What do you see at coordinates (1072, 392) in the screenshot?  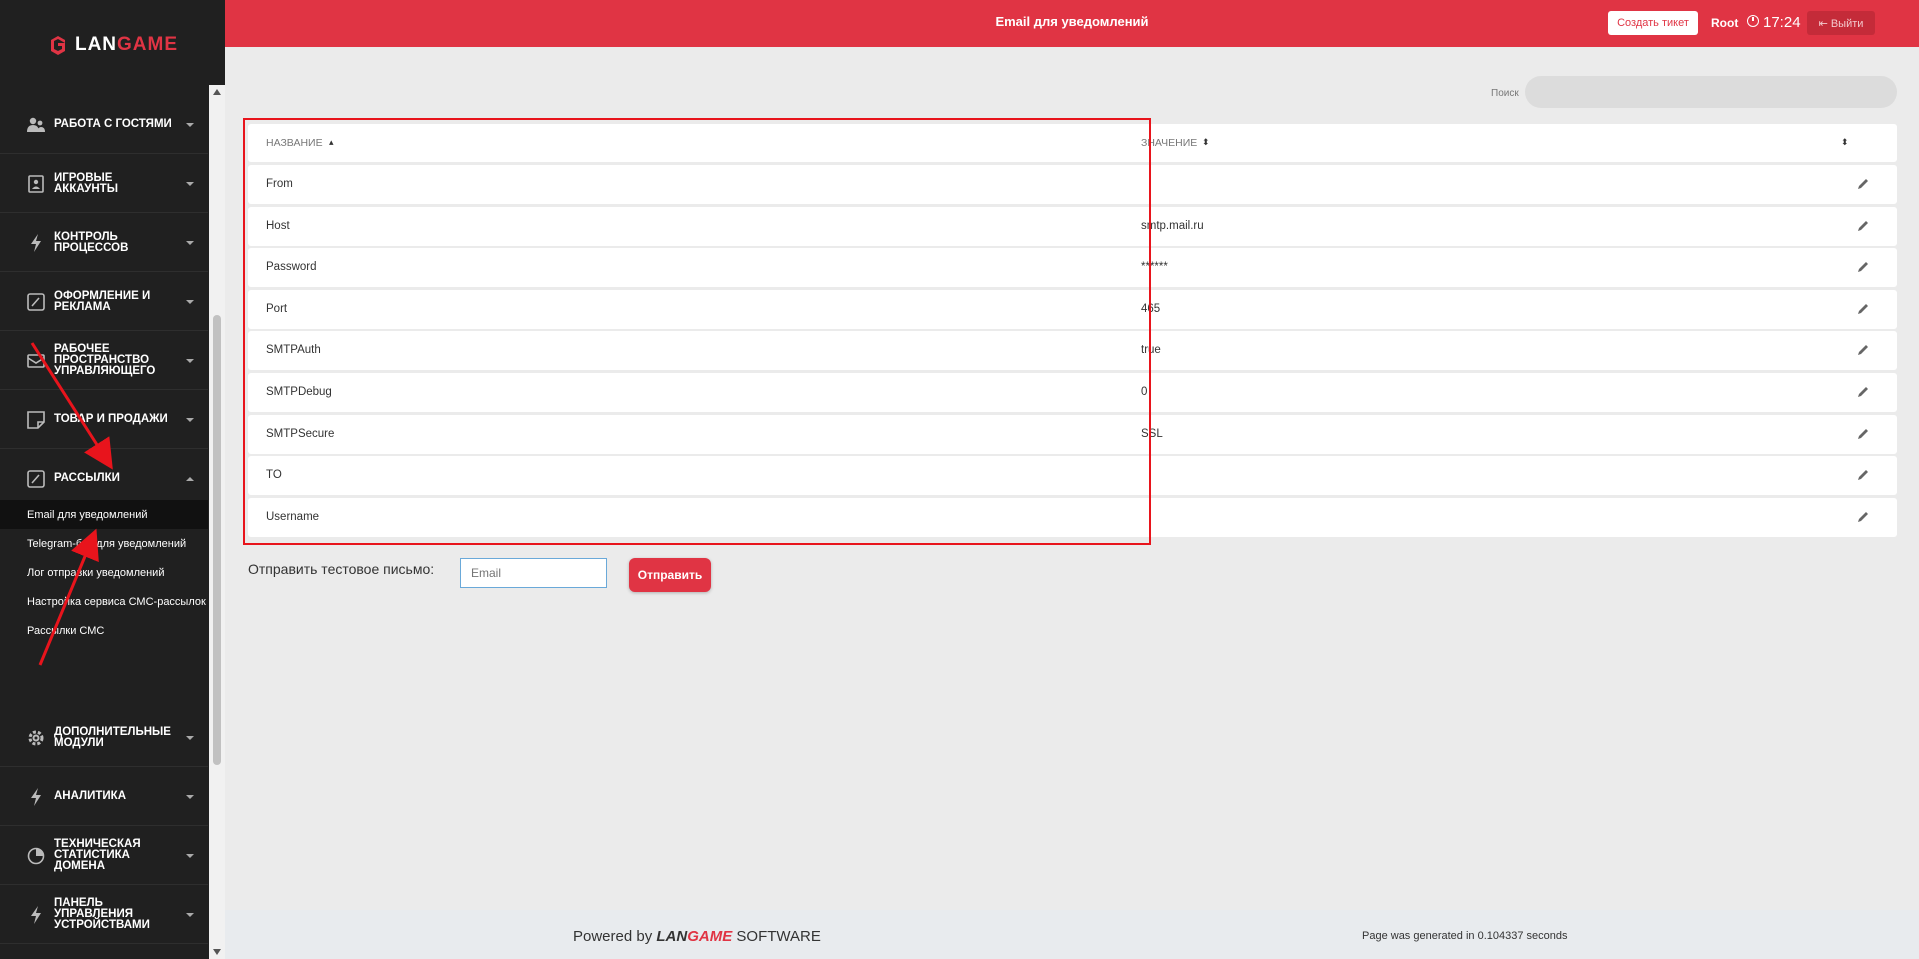 I see `table-row: SMTPDebug 0` at bounding box center [1072, 392].